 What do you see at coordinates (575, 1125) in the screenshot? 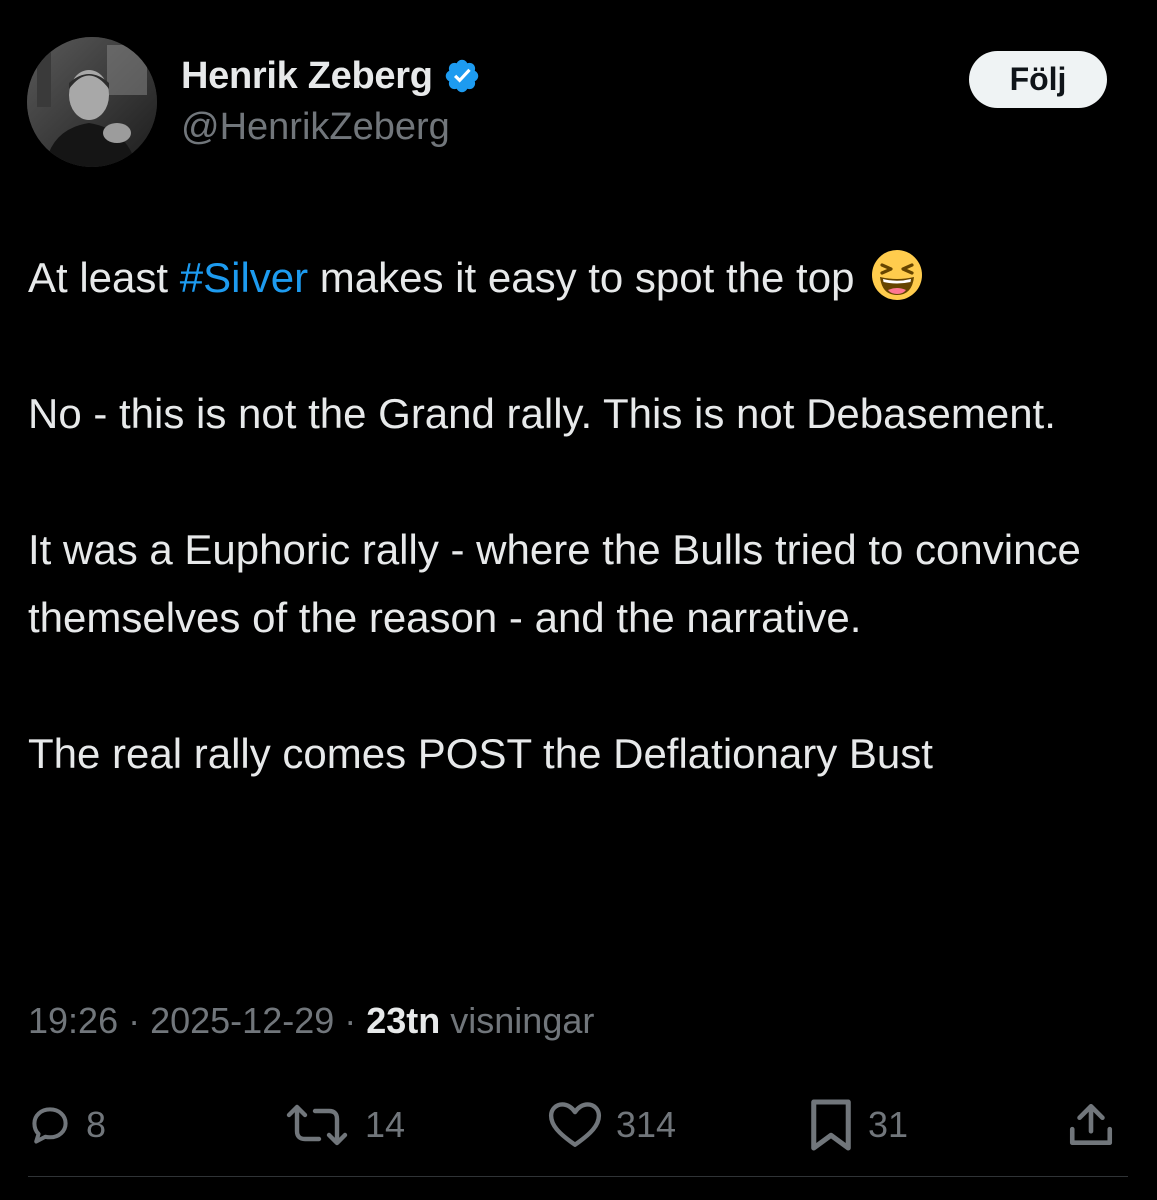
I see `like-icon` at bounding box center [575, 1125].